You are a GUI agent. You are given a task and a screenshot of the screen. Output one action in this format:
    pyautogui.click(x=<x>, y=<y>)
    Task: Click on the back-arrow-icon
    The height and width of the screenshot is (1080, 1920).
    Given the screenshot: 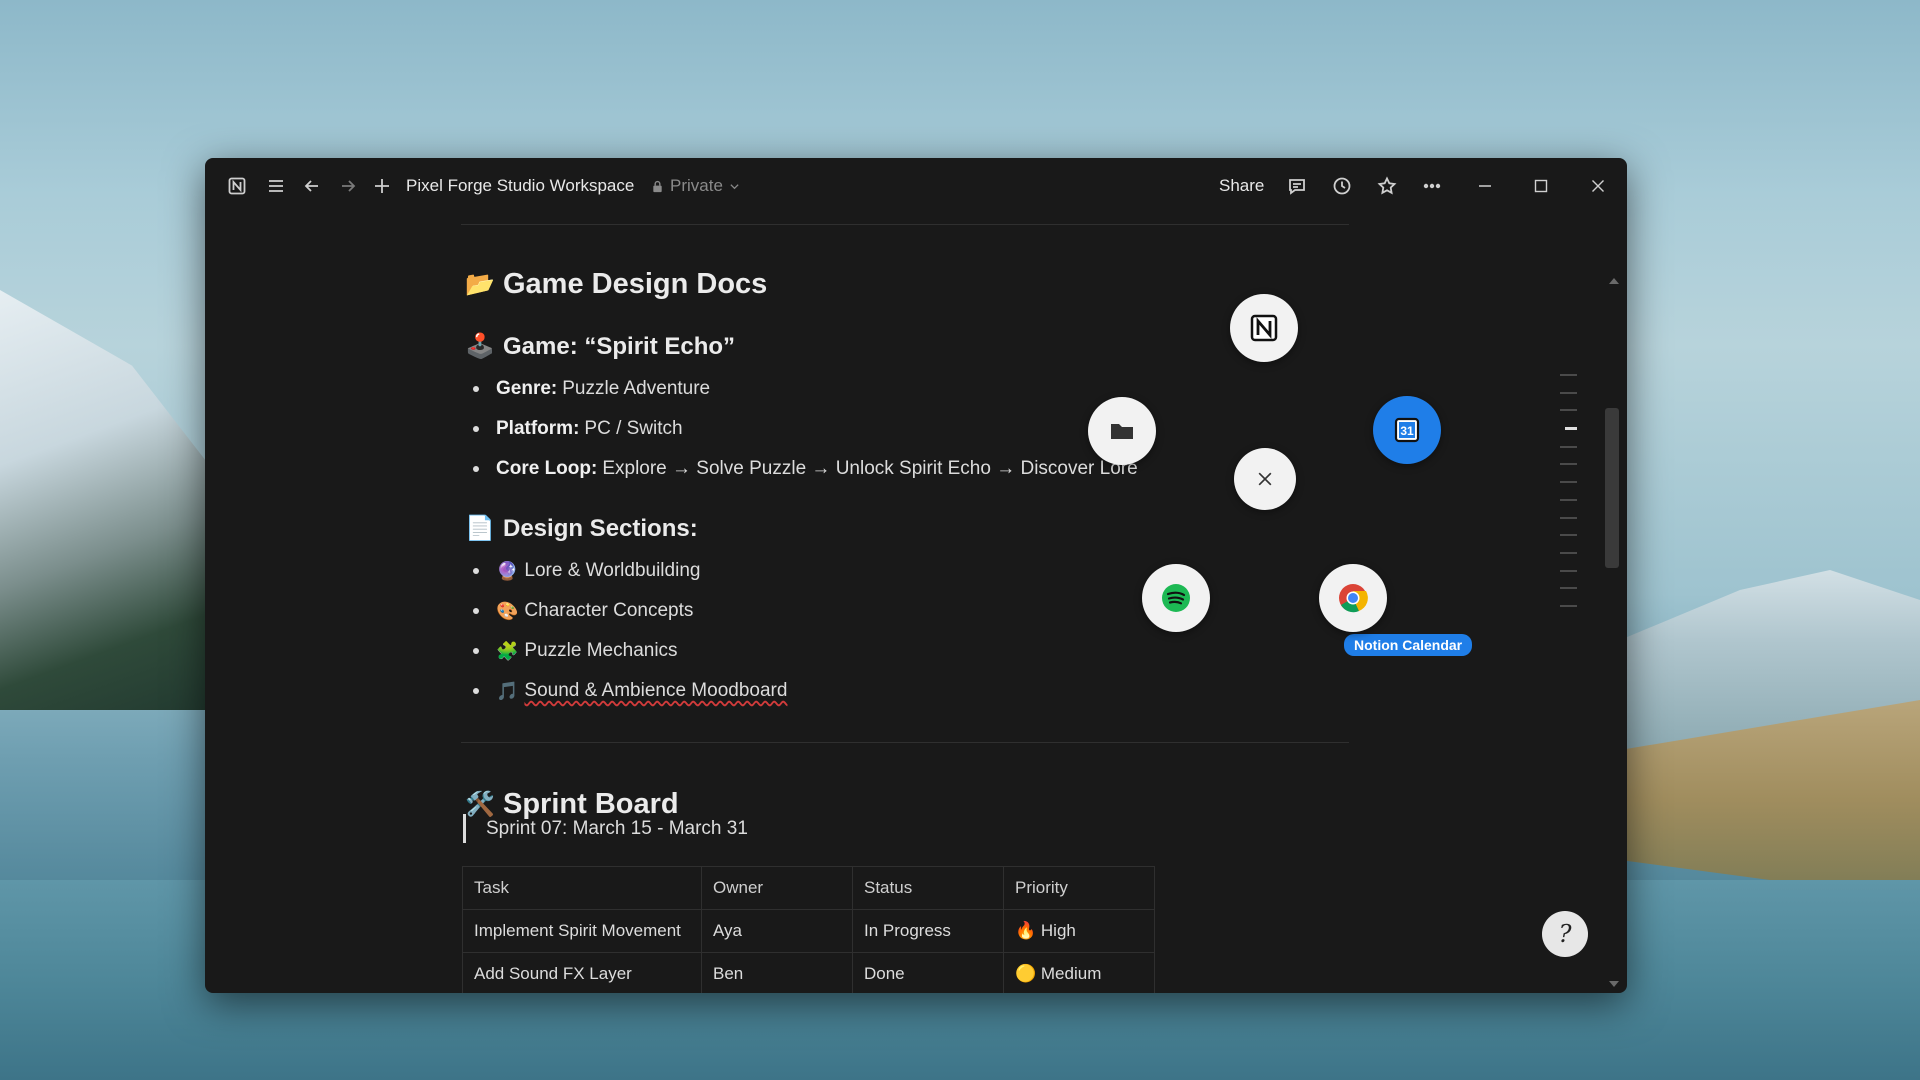 What is the action you would take?
    pyautogui.click(x=312, y=186)
    